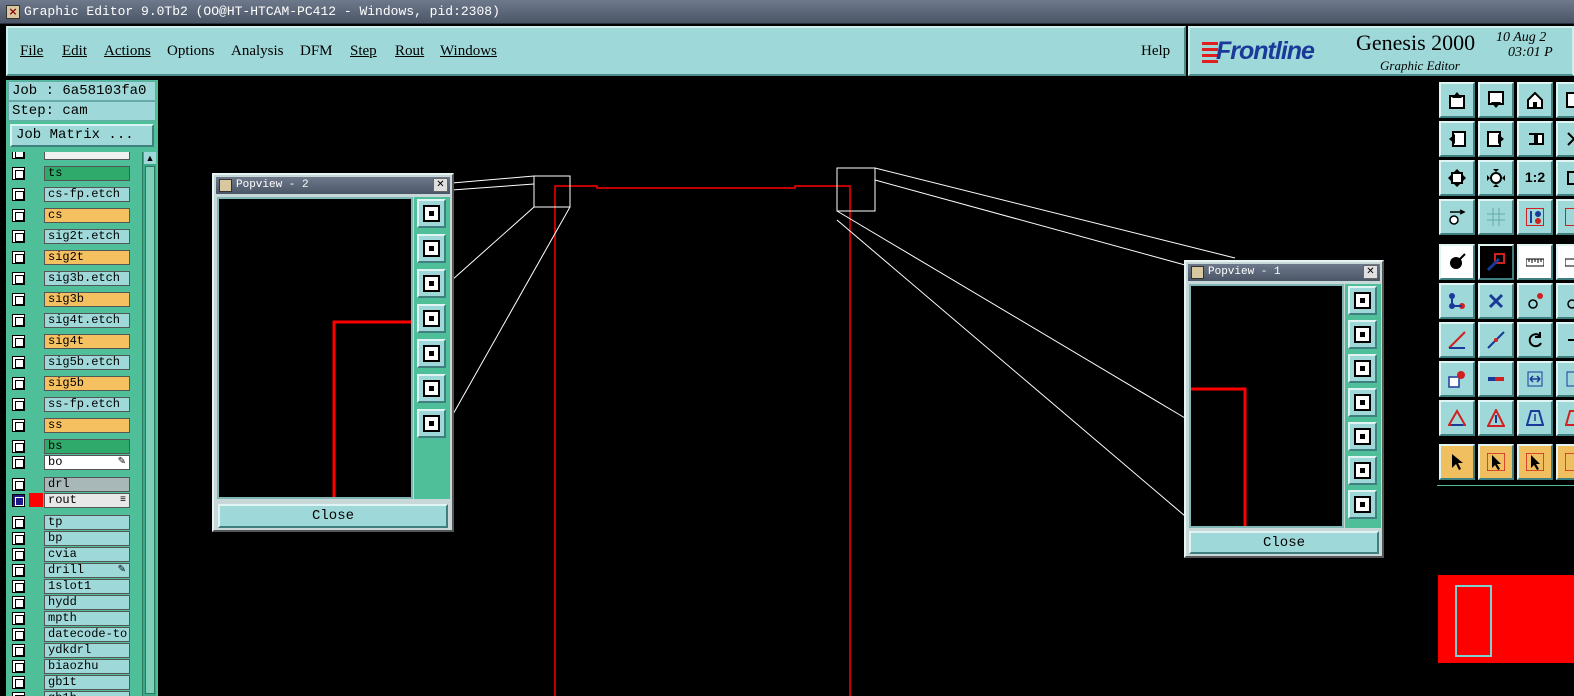 This screenshot has width=1574, height=696. What do you see at coordinates (71, 156) in the screenshot?
I see `layer-row` at bounding box center [71, 156].